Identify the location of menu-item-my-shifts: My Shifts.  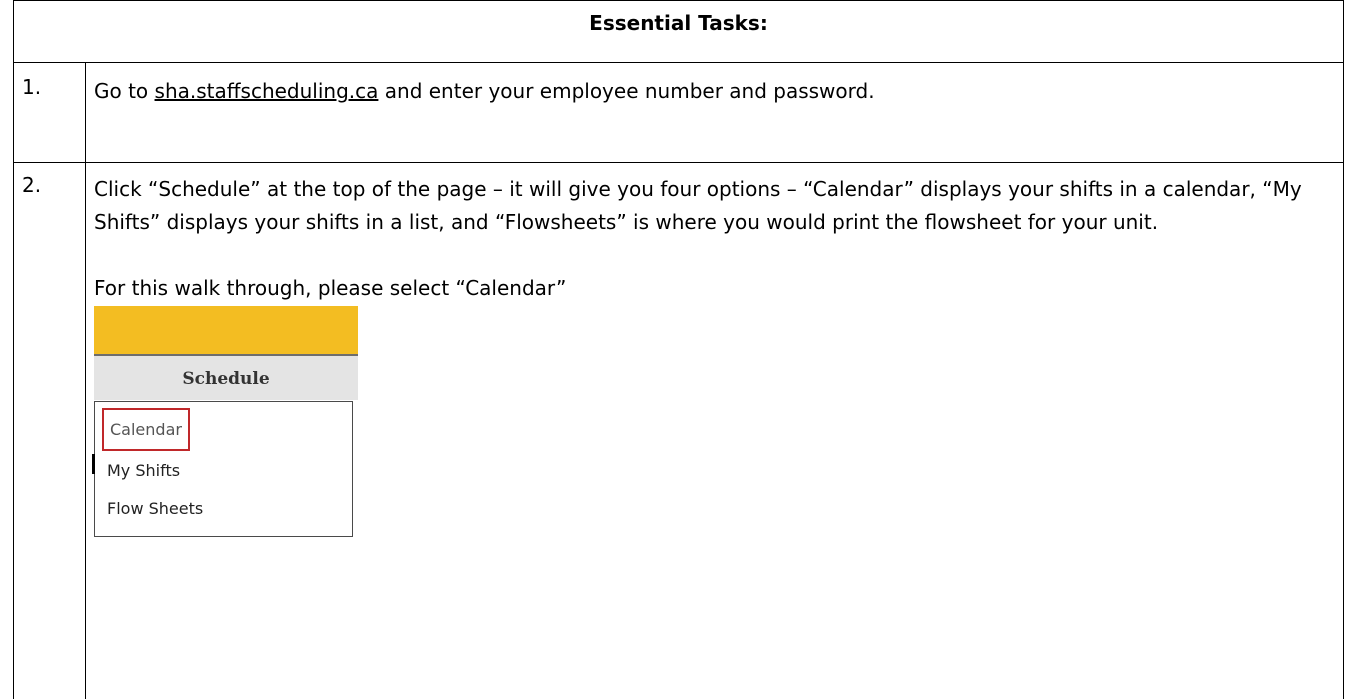
(143, 470).